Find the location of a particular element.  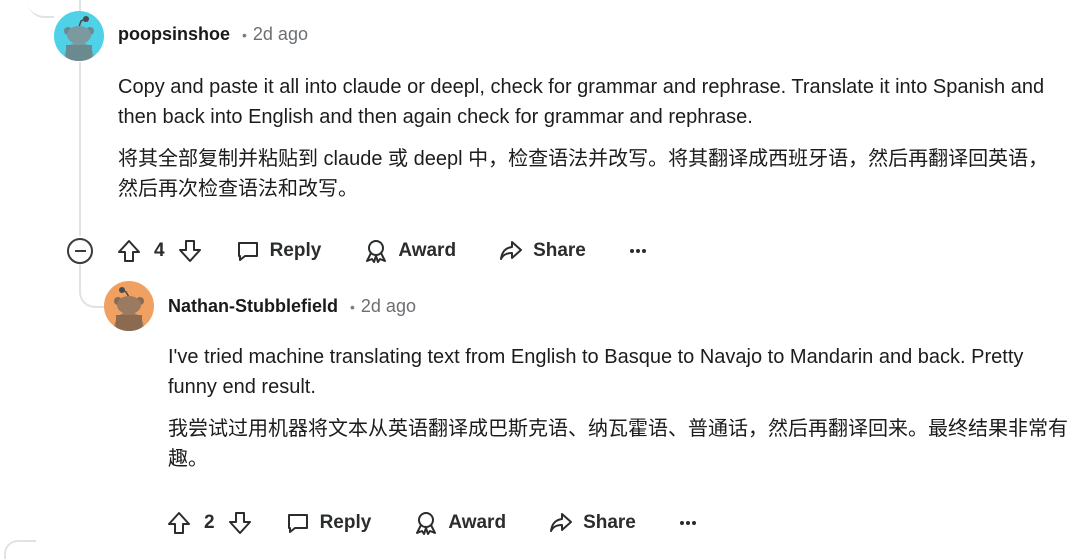

thread-curve-reply is located at coordinates (93, 286).